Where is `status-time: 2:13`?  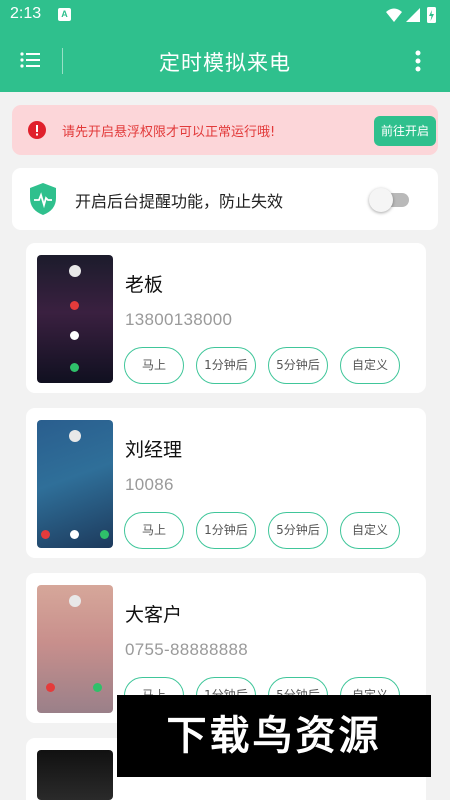 status-time: 2:13 is located at coordinates (26, 13).